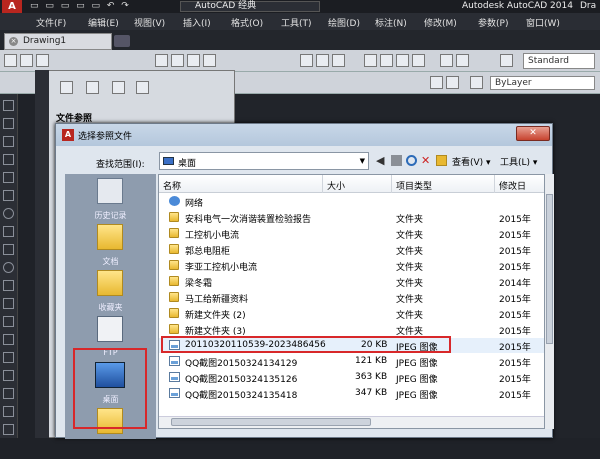 The width and height of the screenshot is (600, 459). Describe the element at coordinates (371, 361) in the screenshot. I see `file-size: 121 KB` at that location.